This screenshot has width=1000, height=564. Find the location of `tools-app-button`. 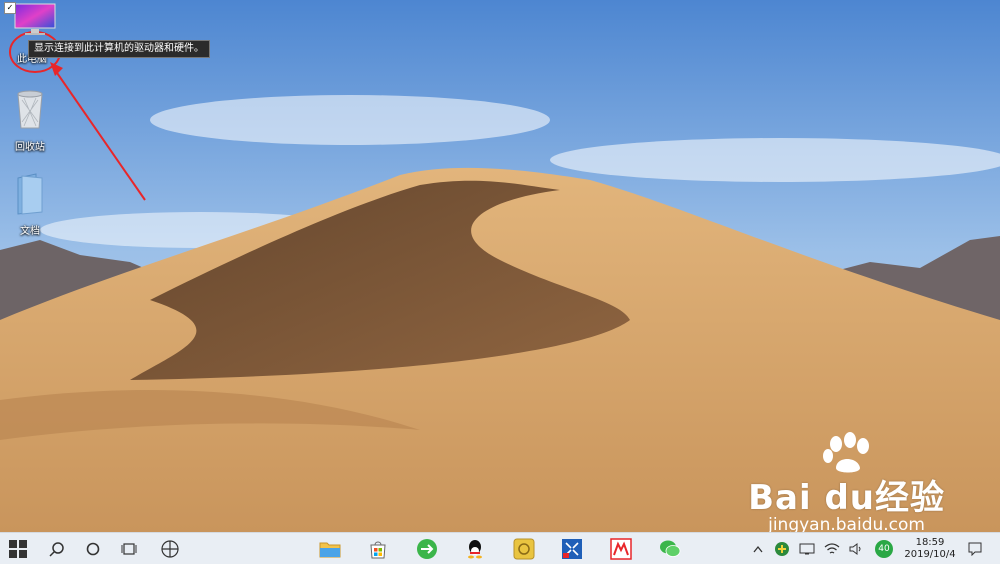

tools-app-button is located at coordinates (572, 548).